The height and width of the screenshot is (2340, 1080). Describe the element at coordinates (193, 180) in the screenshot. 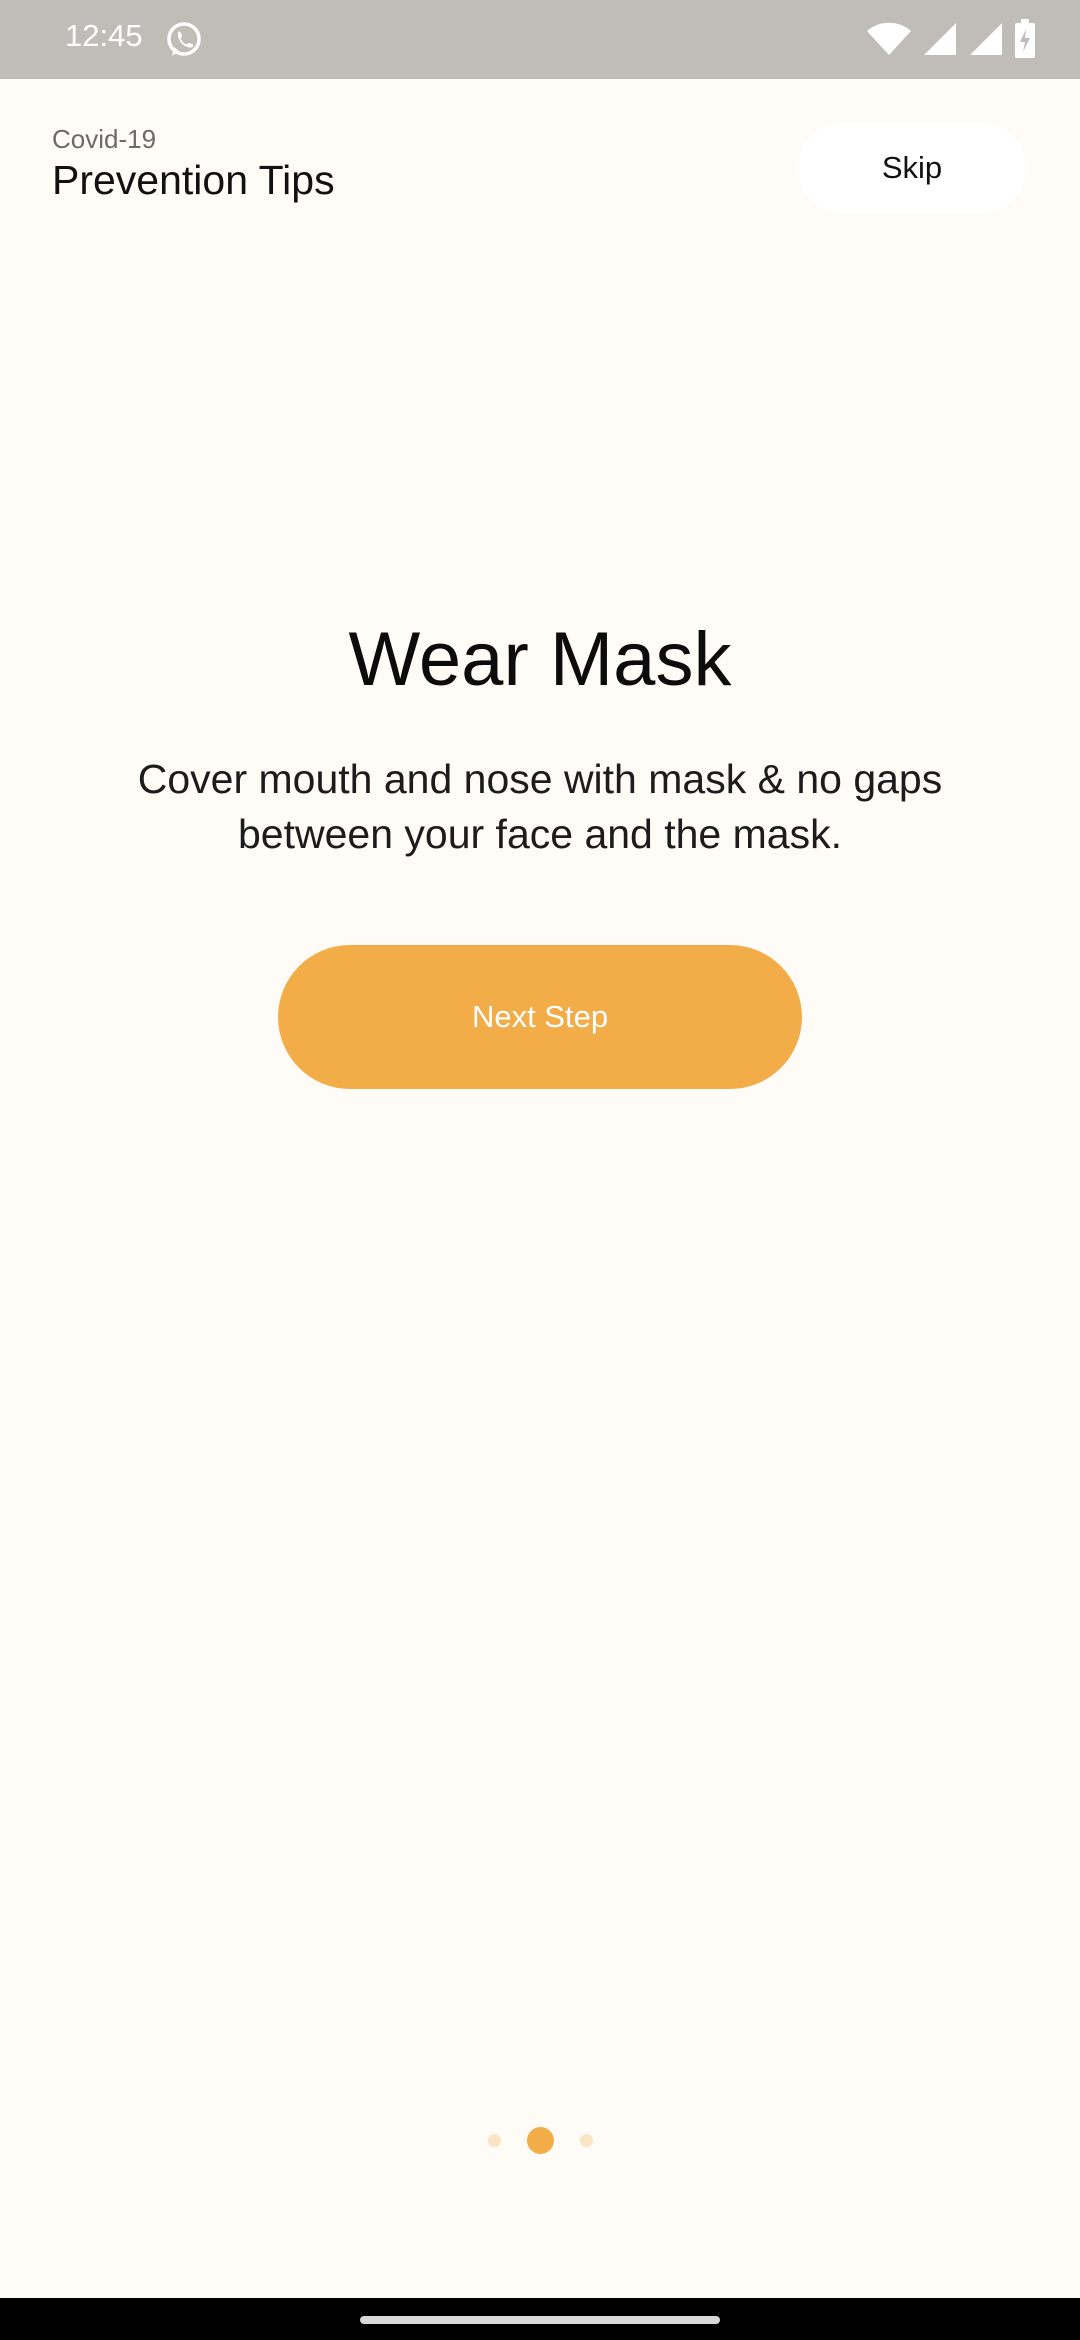

I see `page-title: Prevention Tips` at that location.